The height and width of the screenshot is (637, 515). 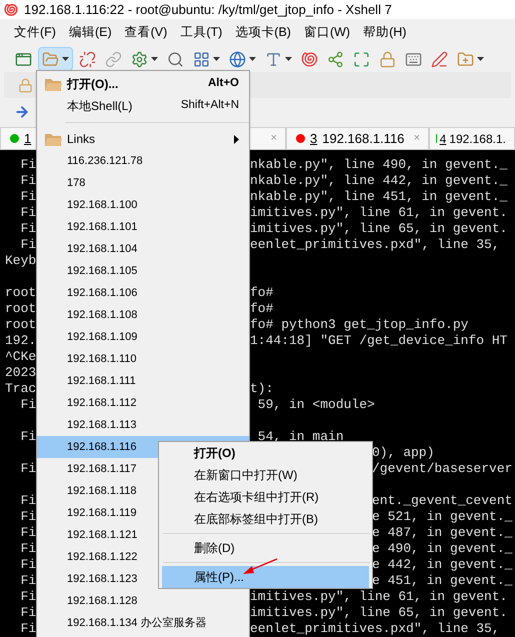 I want to click on transfer-icon, so click(x=22, y=112).